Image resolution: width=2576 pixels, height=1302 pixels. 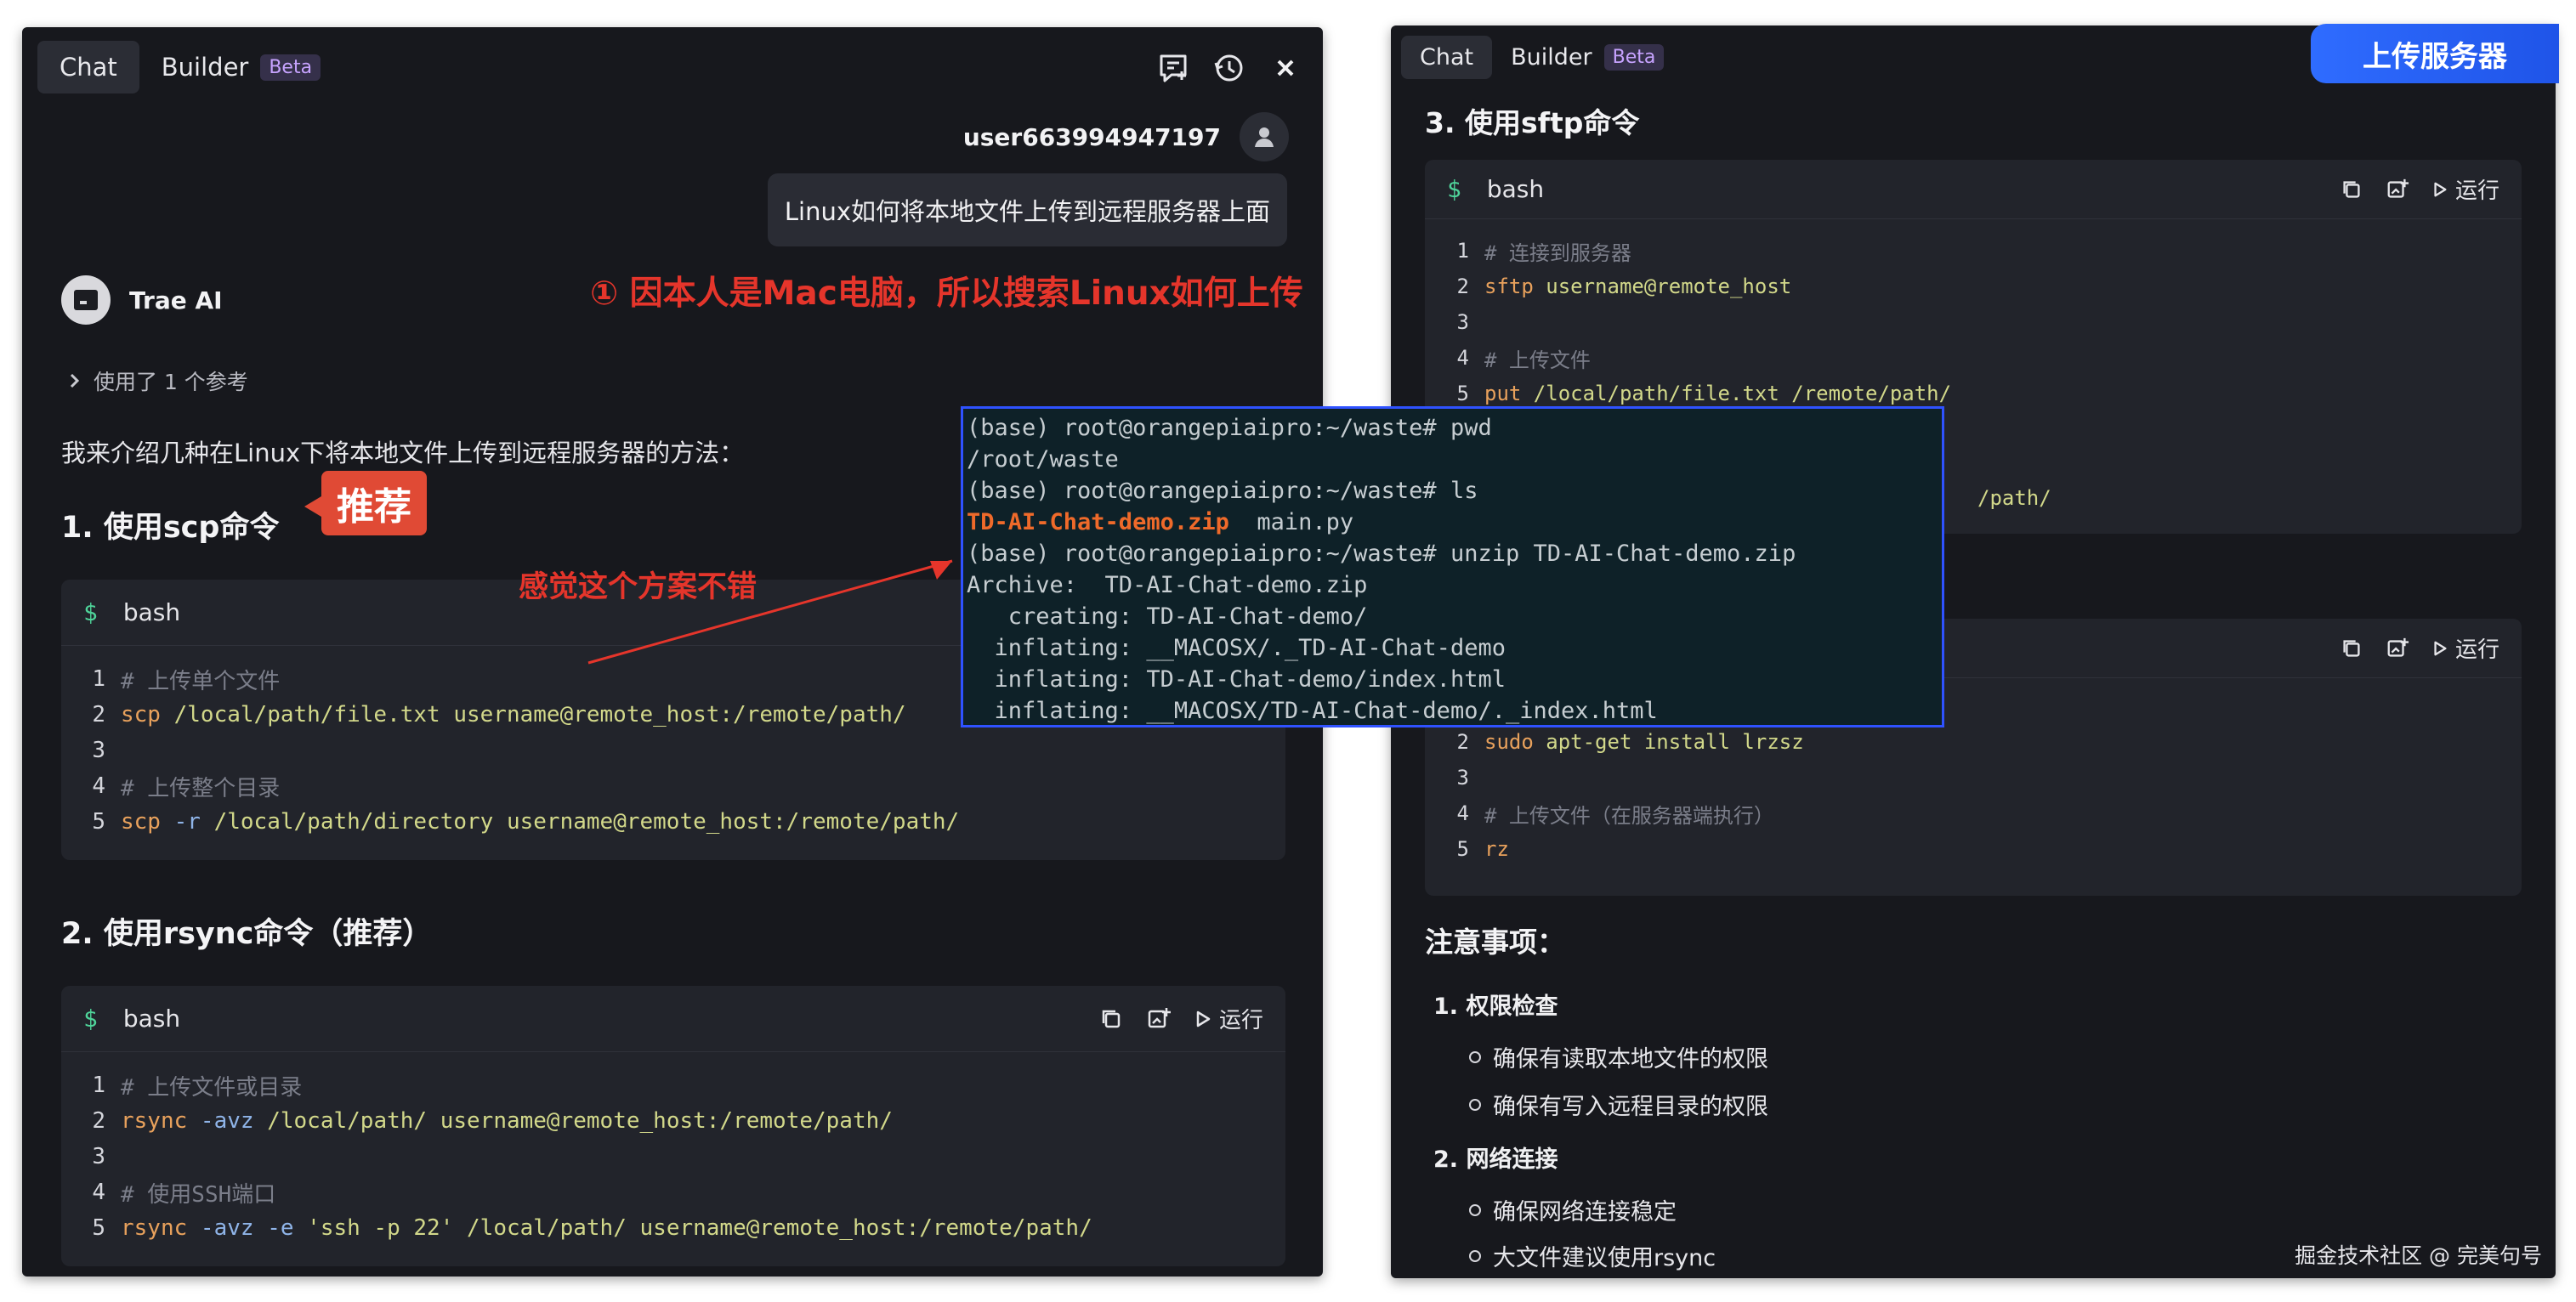 I want to click on ai-avatar, so click(x=86, y=300).